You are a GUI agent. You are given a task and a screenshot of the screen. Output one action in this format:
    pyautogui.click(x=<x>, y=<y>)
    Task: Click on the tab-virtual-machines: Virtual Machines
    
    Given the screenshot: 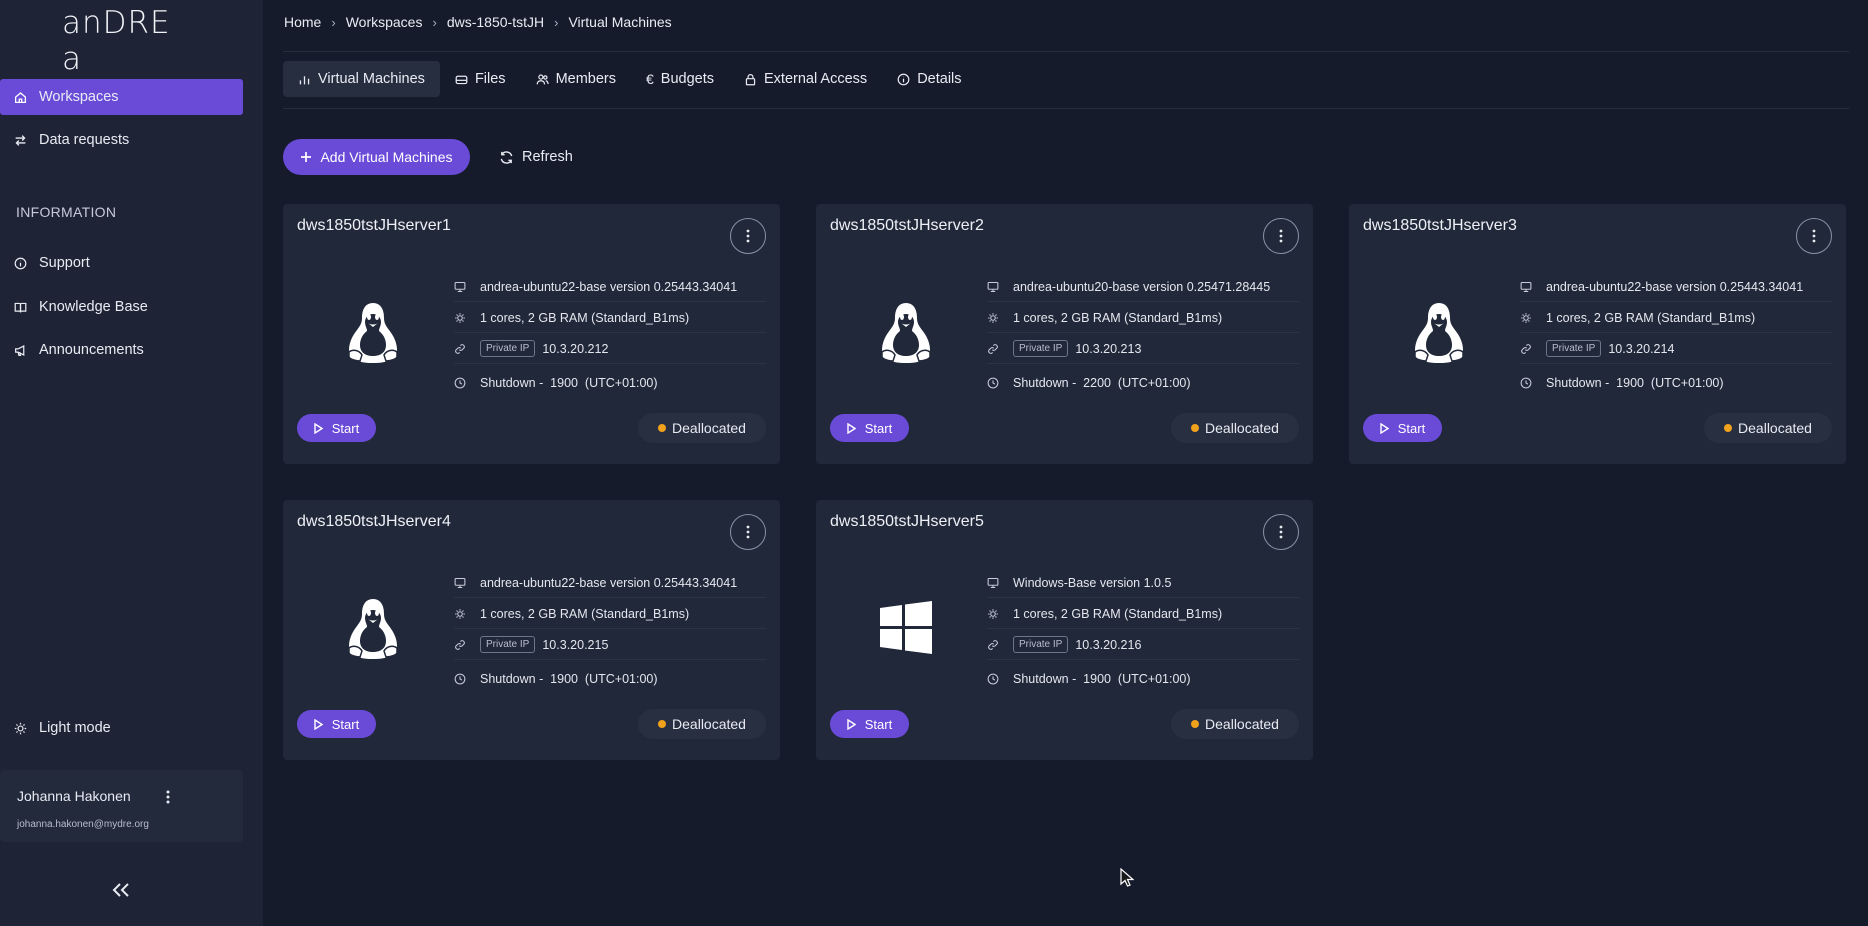 What is the action you would take?
    pyautogui.click(x=361, y=79)
    